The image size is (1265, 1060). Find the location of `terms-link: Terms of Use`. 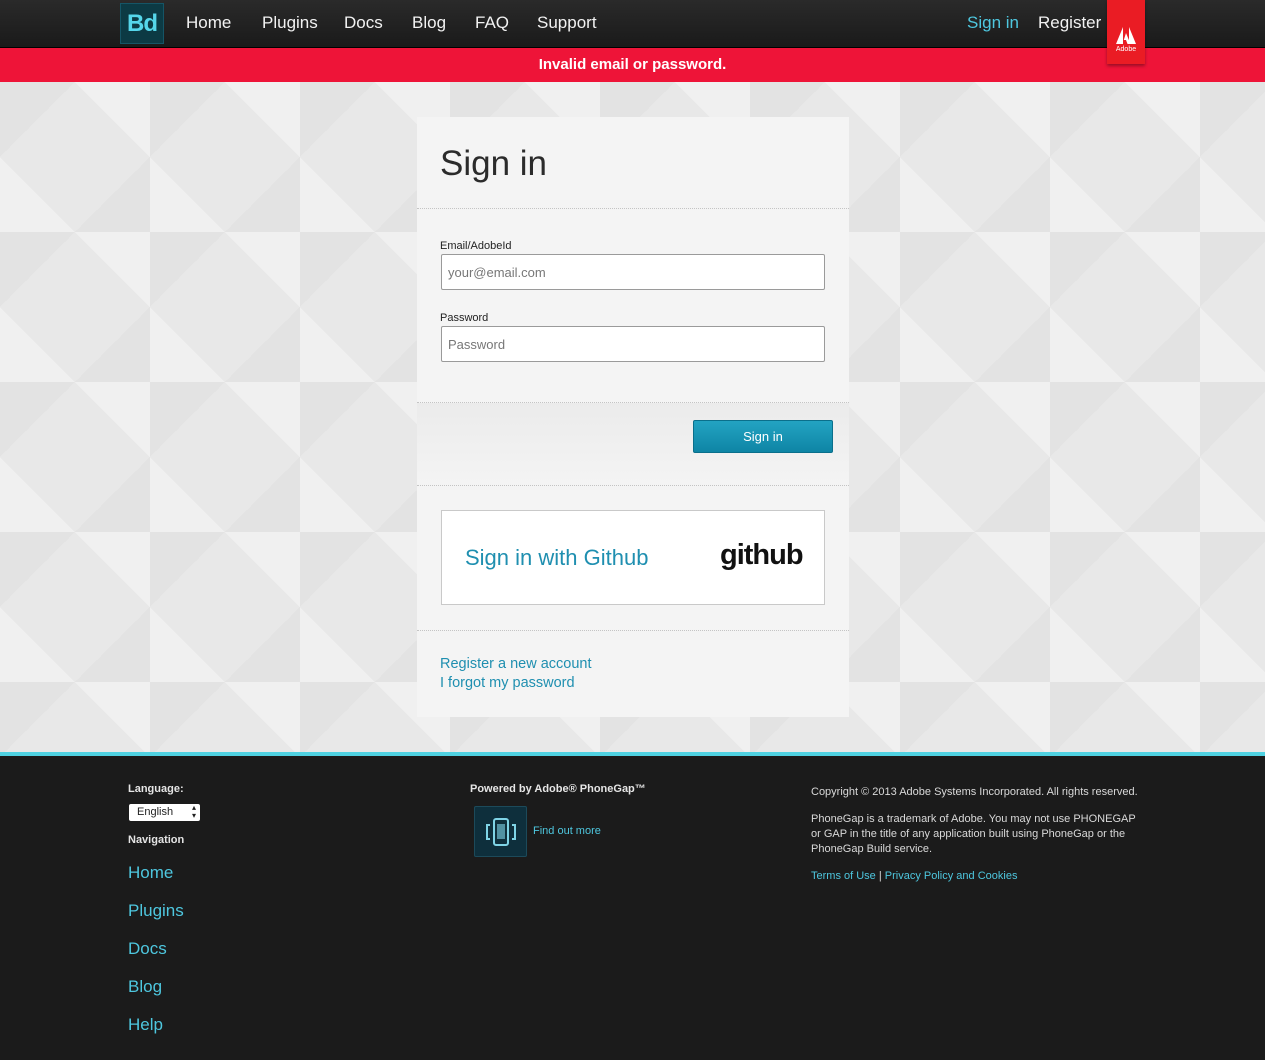

terms-link: Terms of Use is located at coordinates (843, 876).